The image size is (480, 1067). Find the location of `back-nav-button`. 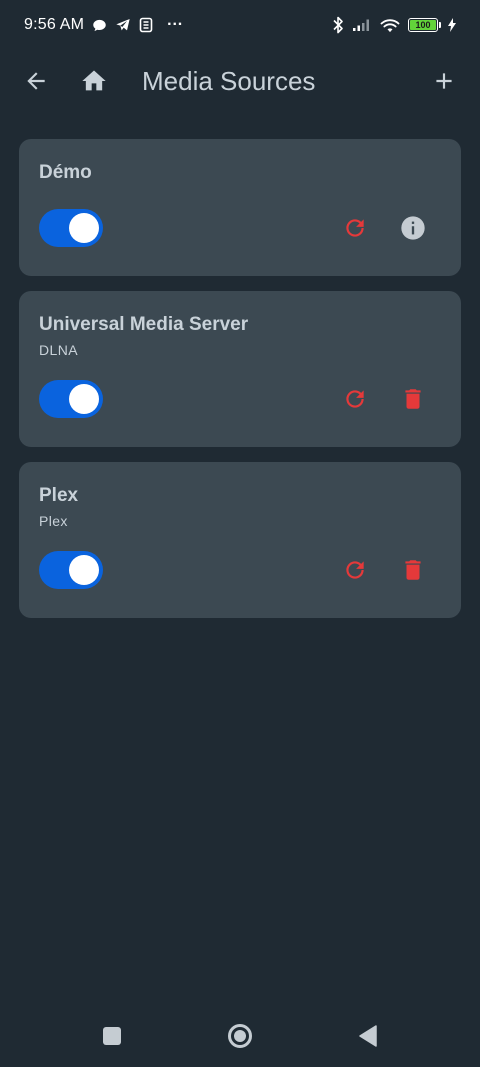

back-nav-button is located at coordinates (368, 1036).